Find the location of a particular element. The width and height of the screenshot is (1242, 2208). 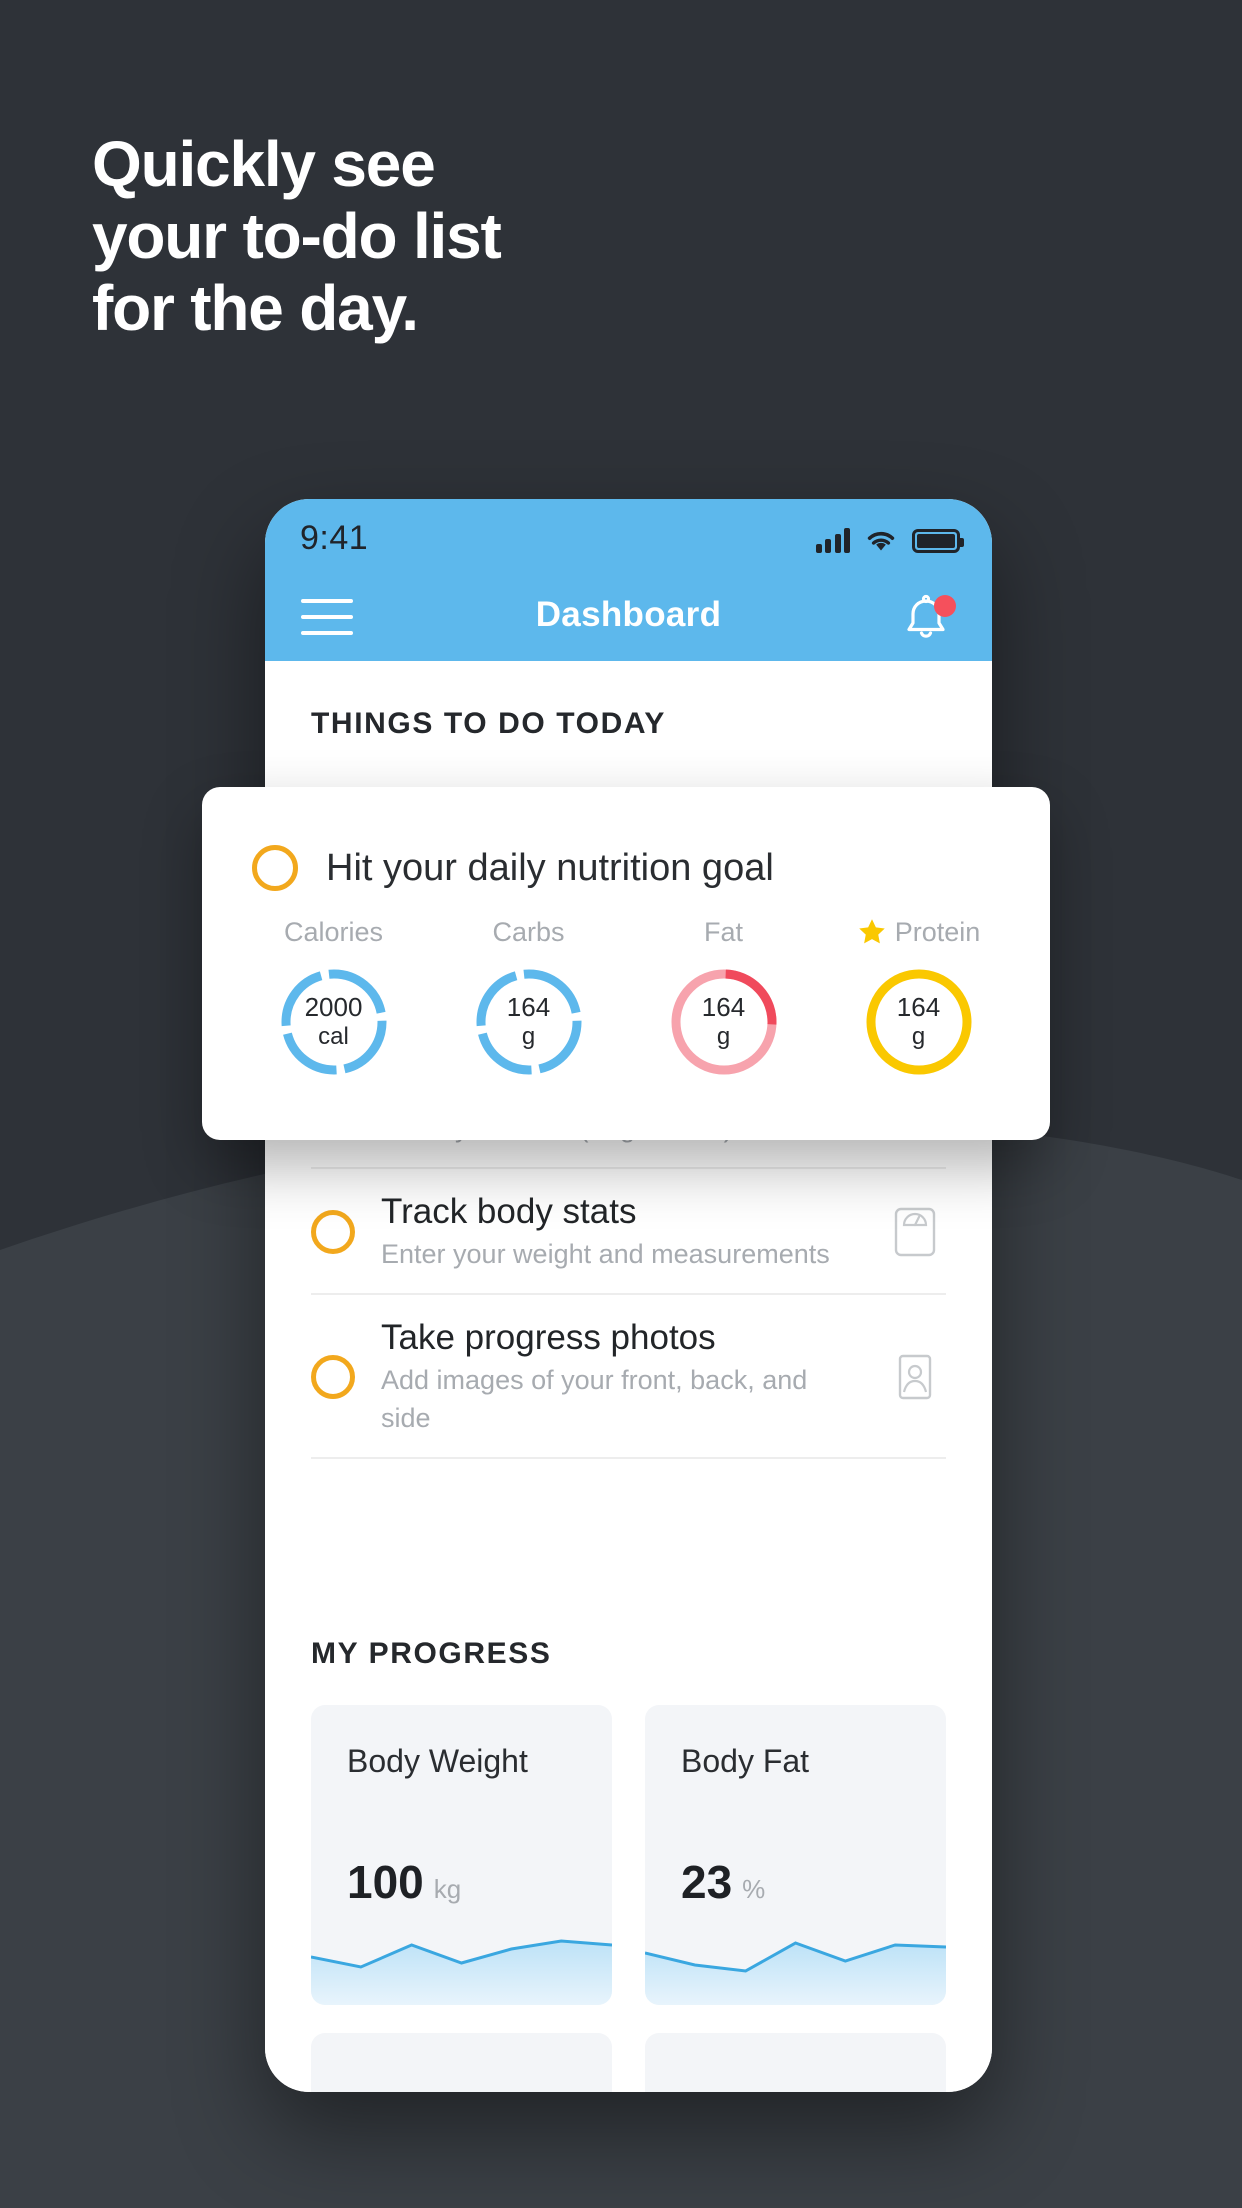

macro-label: Carbs is located at coordinates (528, 931).